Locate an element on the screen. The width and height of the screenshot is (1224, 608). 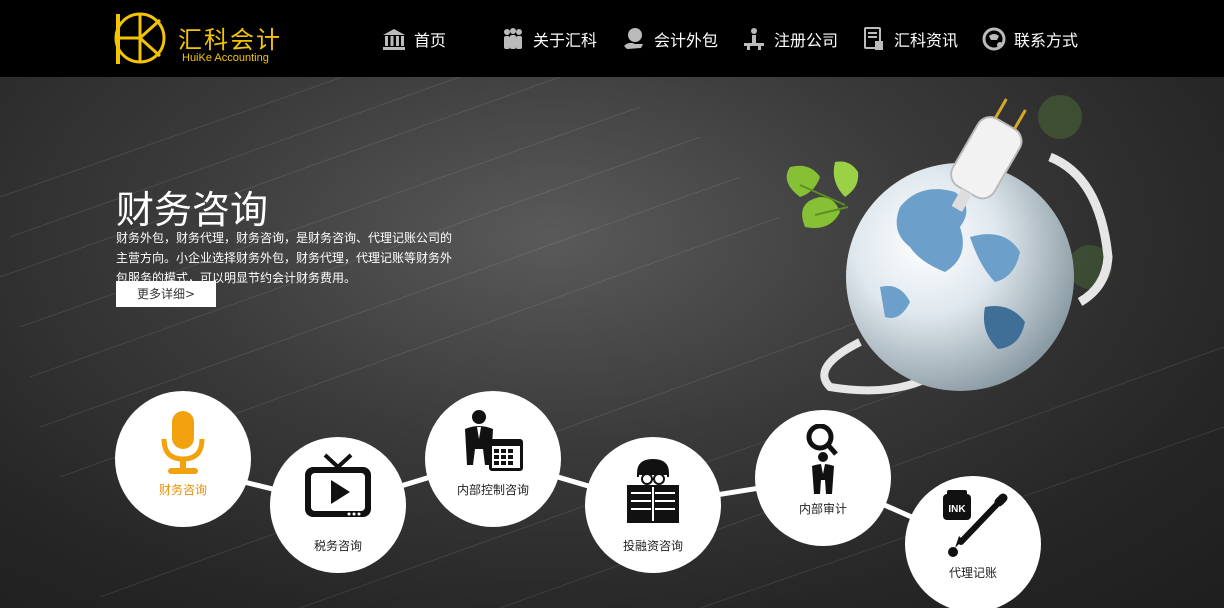
nav-item-company-registration: 注册公司 is located at coordinates (789, 39).